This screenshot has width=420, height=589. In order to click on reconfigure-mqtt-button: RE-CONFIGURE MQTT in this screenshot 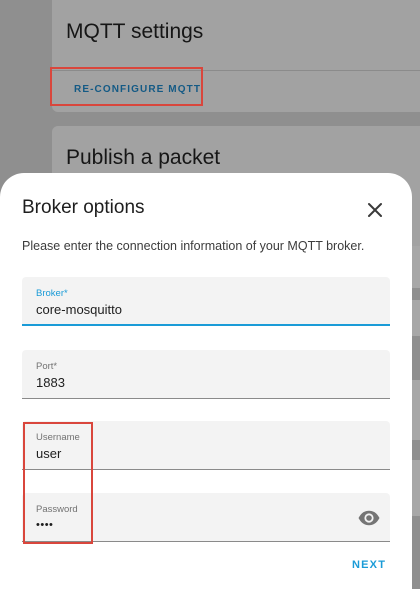, I will do `click(137, 89)`.